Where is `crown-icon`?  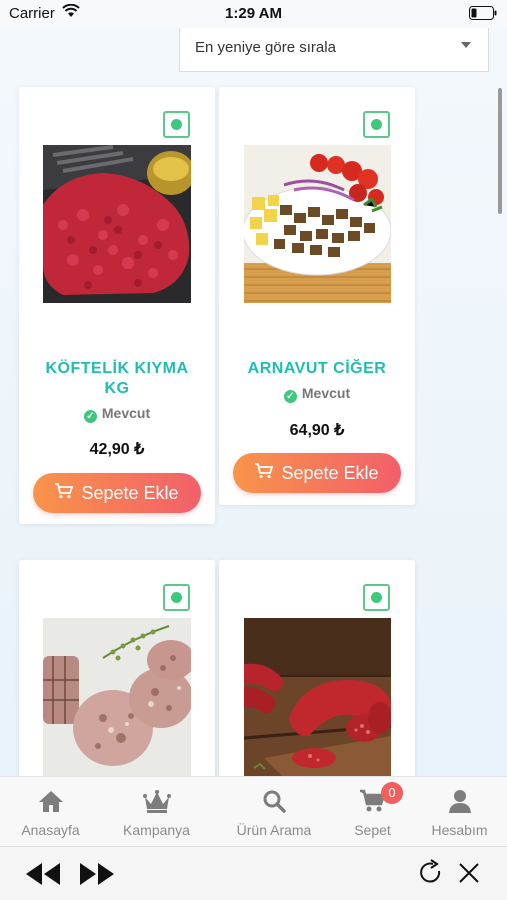 crown-icon is located at coordinates (156, 802).